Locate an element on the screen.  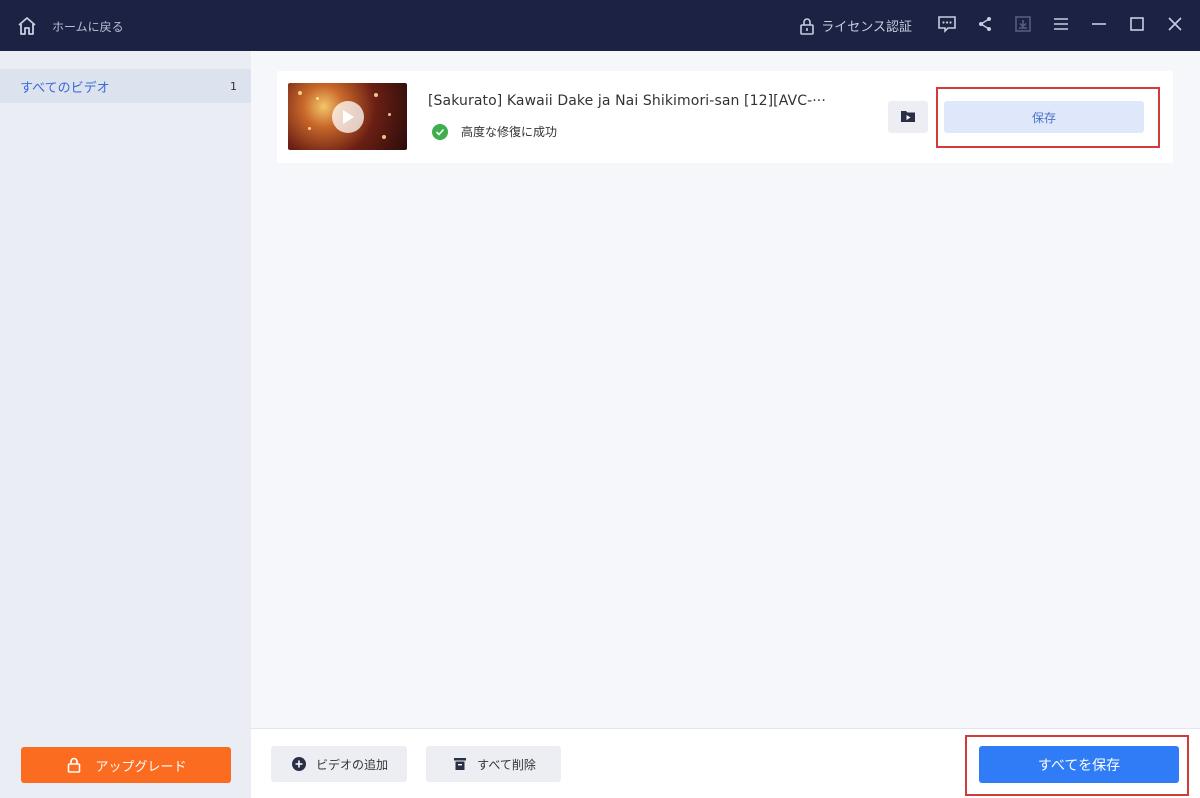
upgrade-label: アップグレード is located at coordinates (141, 767).